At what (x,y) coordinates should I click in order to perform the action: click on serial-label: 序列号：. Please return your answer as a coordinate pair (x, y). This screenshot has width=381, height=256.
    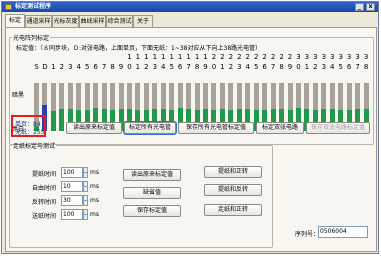
    Looking at the image, I should click on (307, 234).